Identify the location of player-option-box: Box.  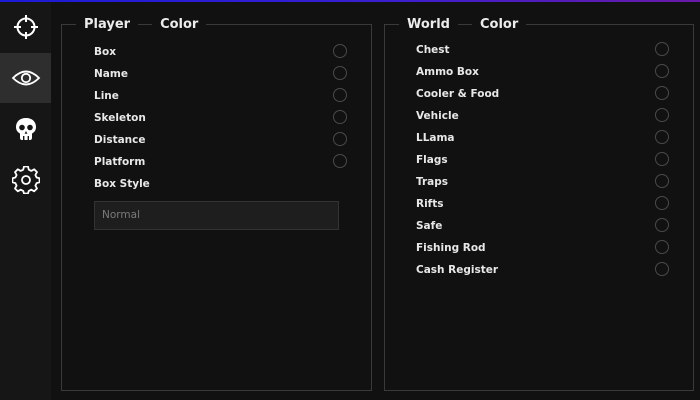
(223, 52).